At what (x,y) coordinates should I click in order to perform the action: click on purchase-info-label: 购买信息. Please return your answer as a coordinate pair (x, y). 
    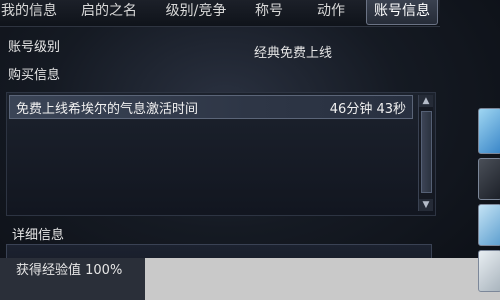
    Looking at the image, I should click on (34, 75).